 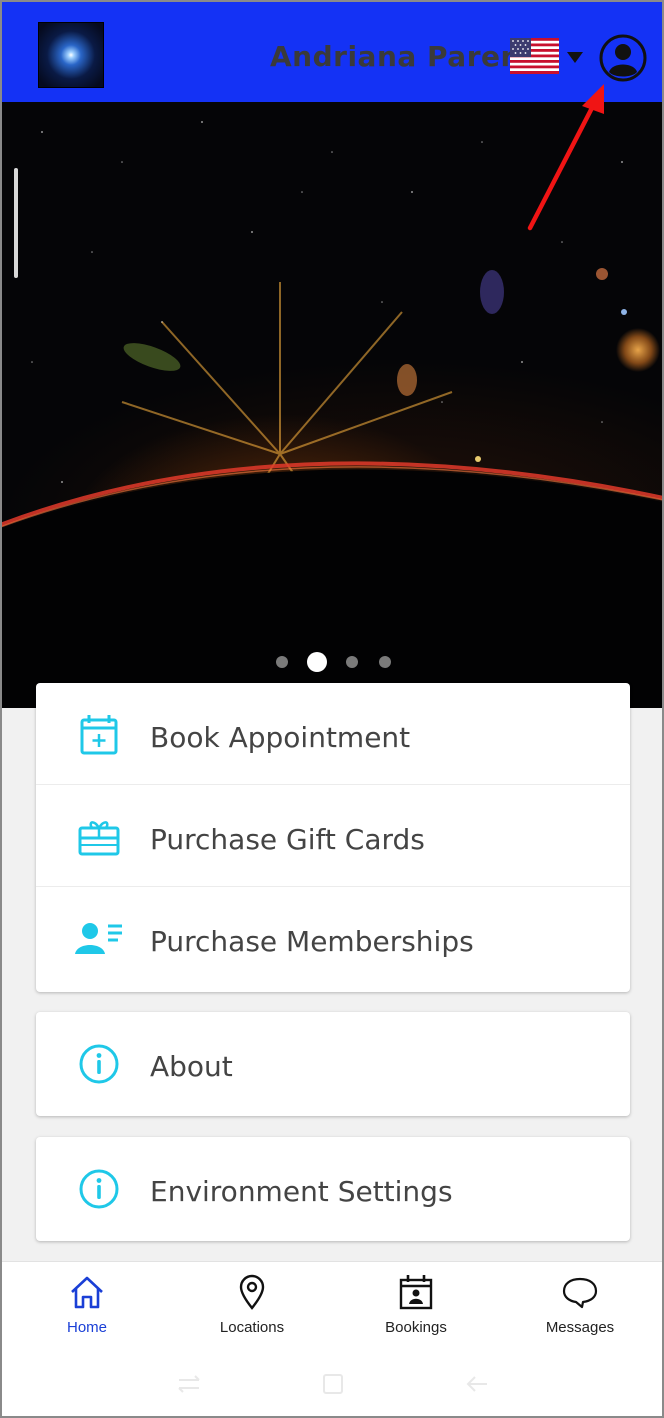 I want to click on user-name: Andriana Parent, so click(x=402, y=56).